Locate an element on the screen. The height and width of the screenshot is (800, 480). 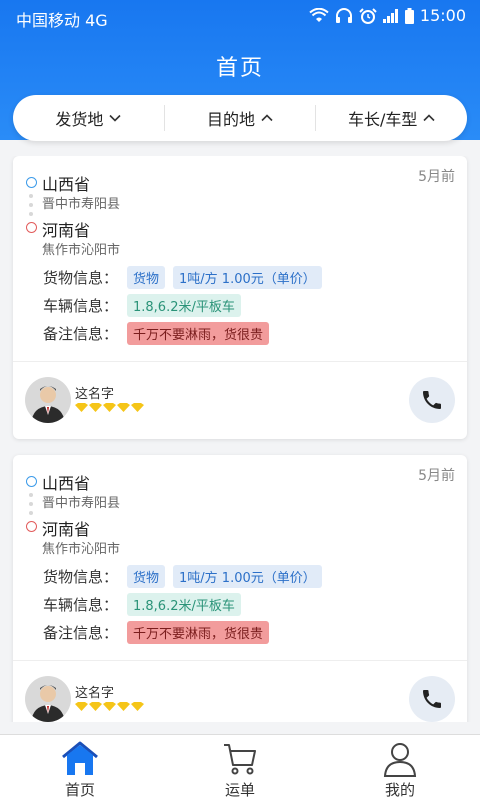
filter-destination-label: 目的地 is located at coordinates (231, 119).